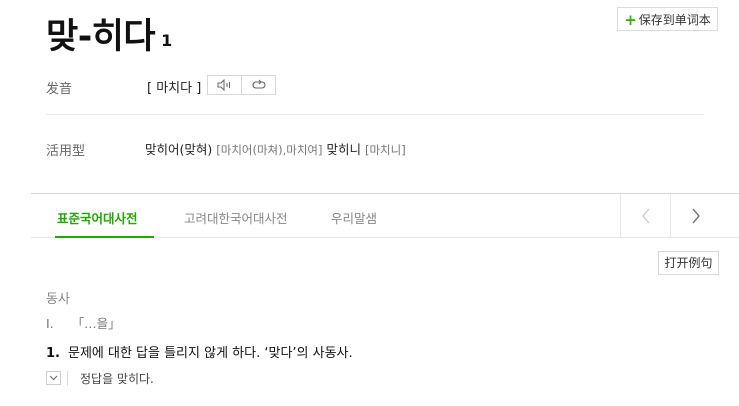  Describe the element at coordinates (385, 215) in the screenshot. I see `dictionary-tabs: 표준국어대사전 고려대한국어대사전 우리말샘` at that location.